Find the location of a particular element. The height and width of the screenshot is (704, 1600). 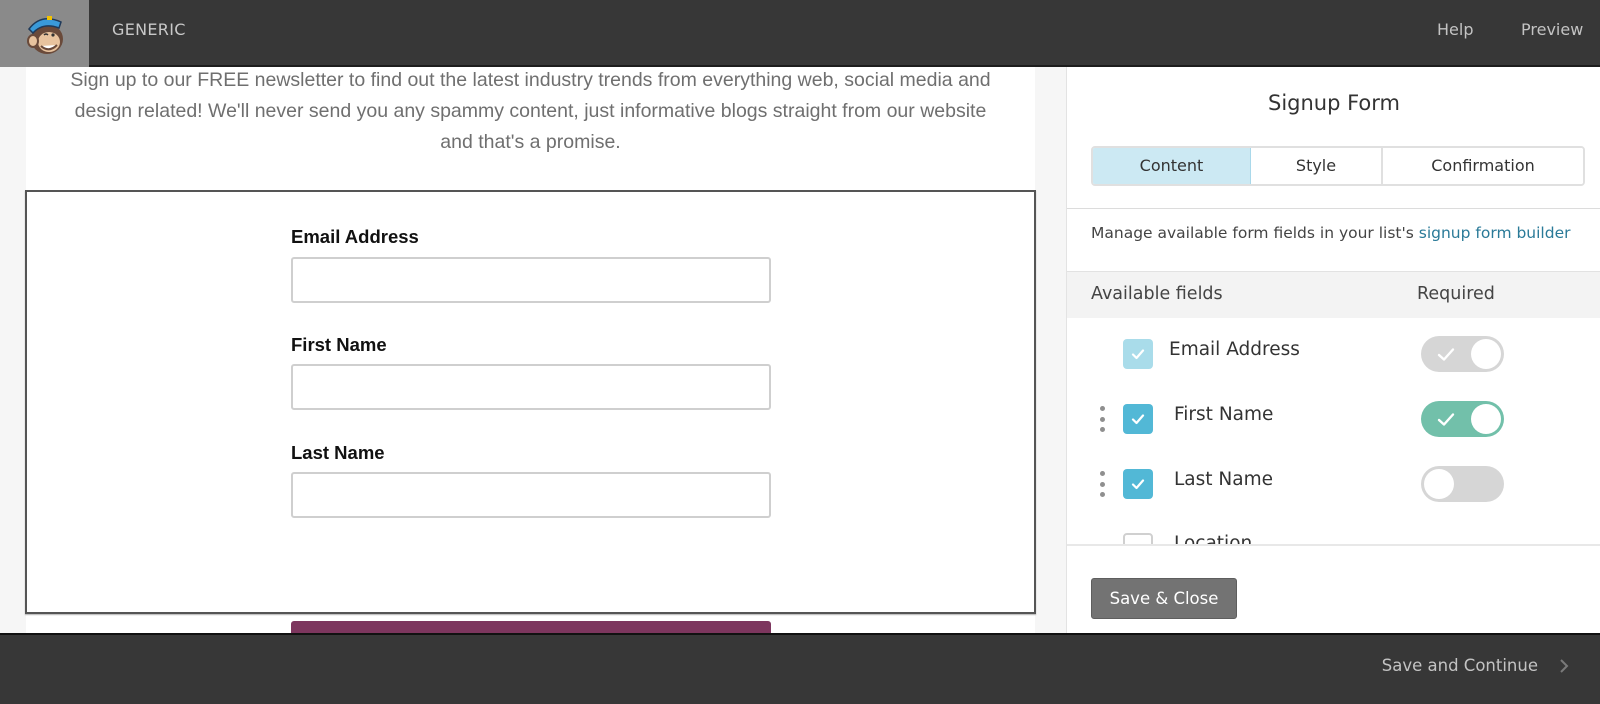

mailchimp-logo is located at coordinates (44, 33).